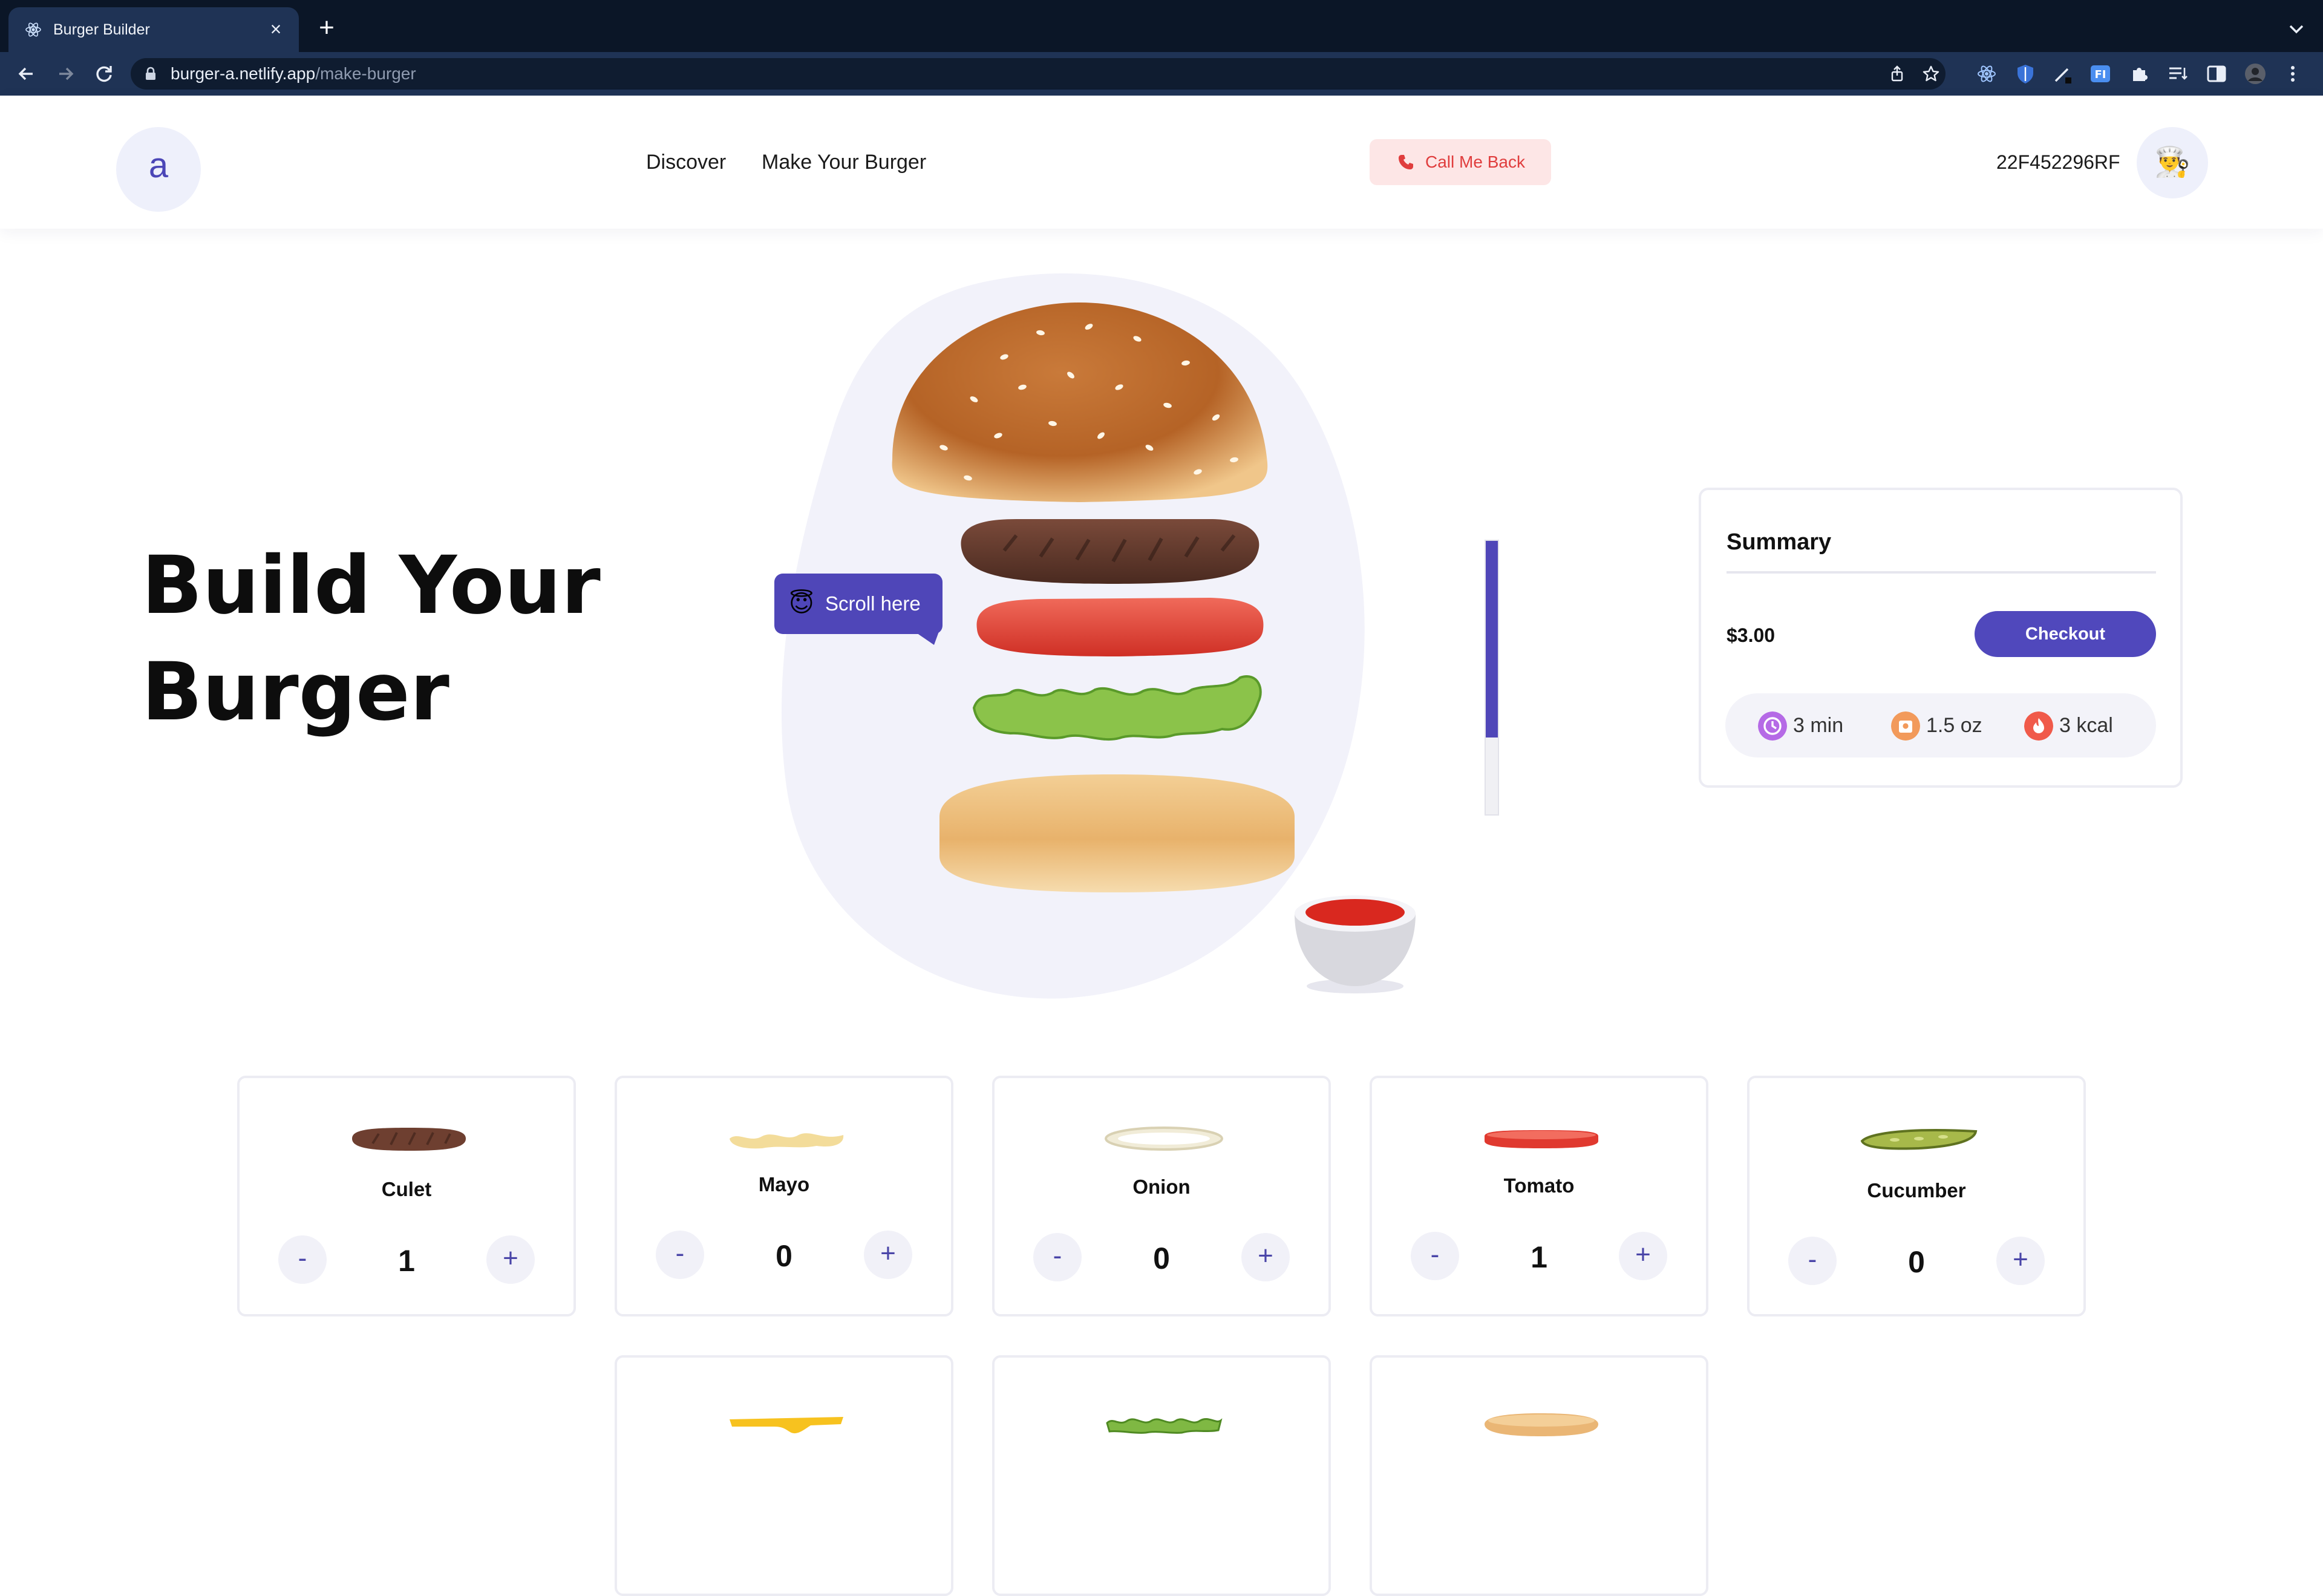  Describe the element at coordinates (2038, 726) in the screenshot. I see `flame-icon` at that location.